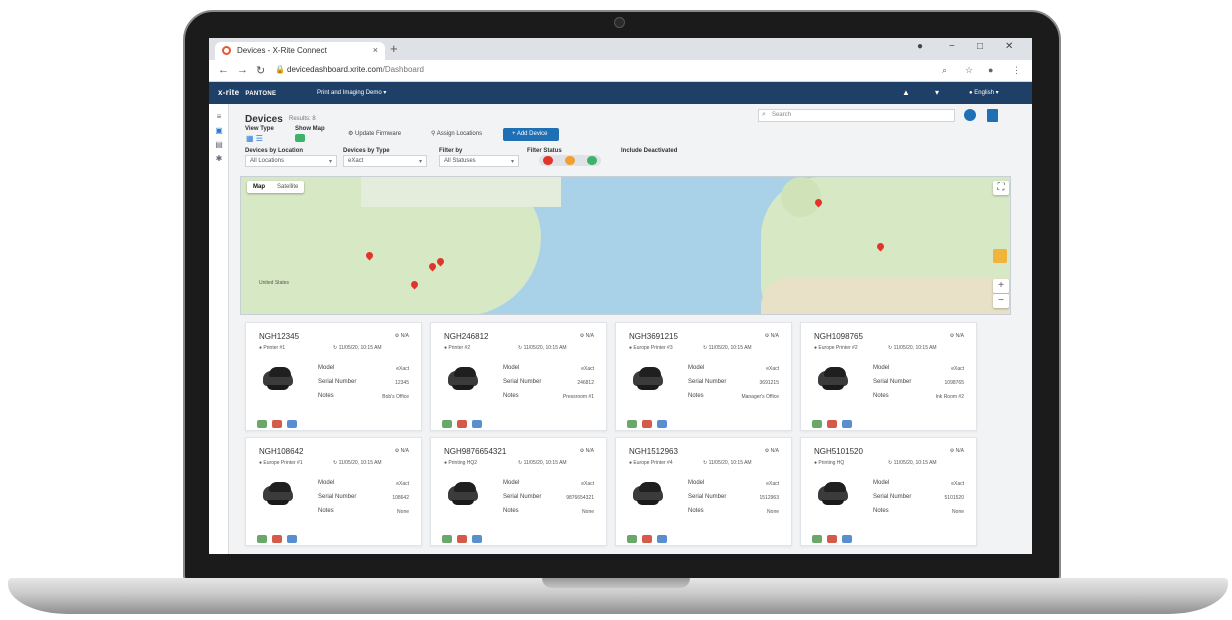  What do you see at coordinates (1001, 286) in the screenshot?
I see `zoom-in-button: +` at bounding box center [1001, 286].